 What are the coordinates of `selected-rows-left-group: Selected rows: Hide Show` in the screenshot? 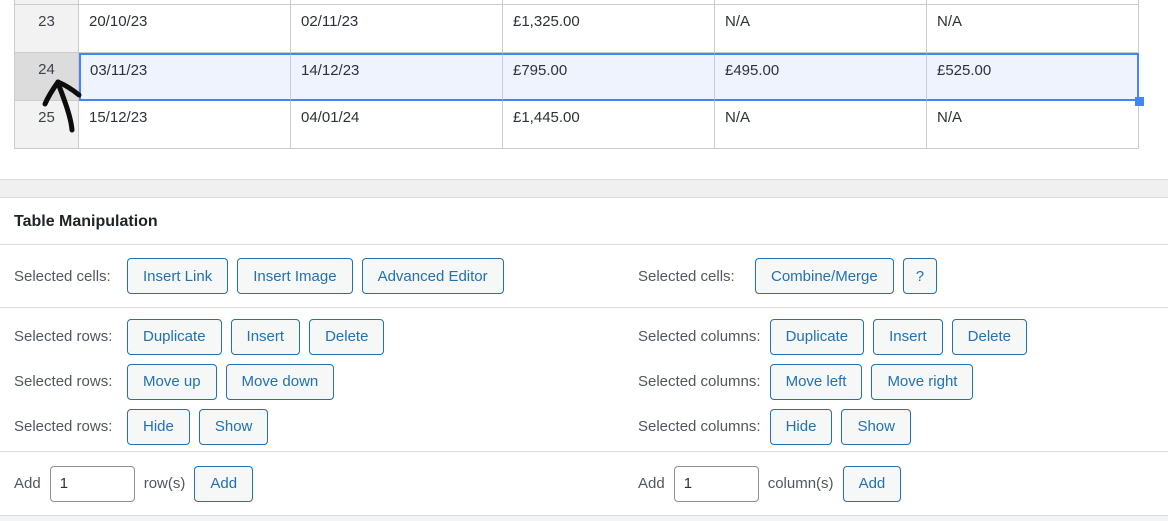 It's located at (141, 426).